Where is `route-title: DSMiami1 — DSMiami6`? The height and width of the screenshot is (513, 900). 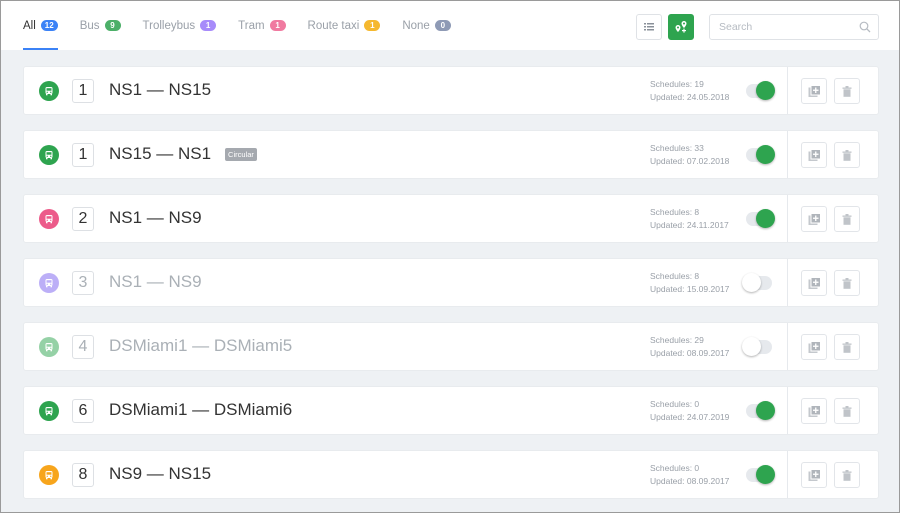 route-title: DSMiami1 — DSMiami6 is located at coordinates (200, 410).